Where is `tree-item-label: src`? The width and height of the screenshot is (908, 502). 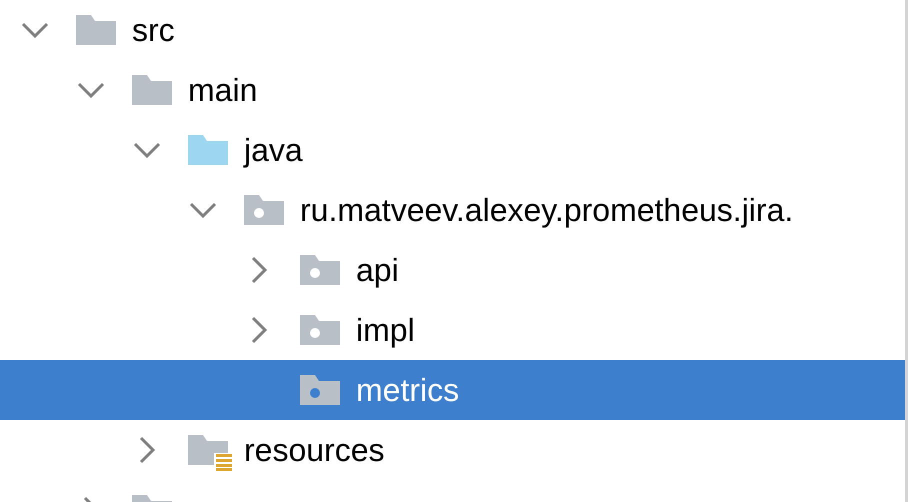
tree-item-label: src is located at coordinates (153, 30).